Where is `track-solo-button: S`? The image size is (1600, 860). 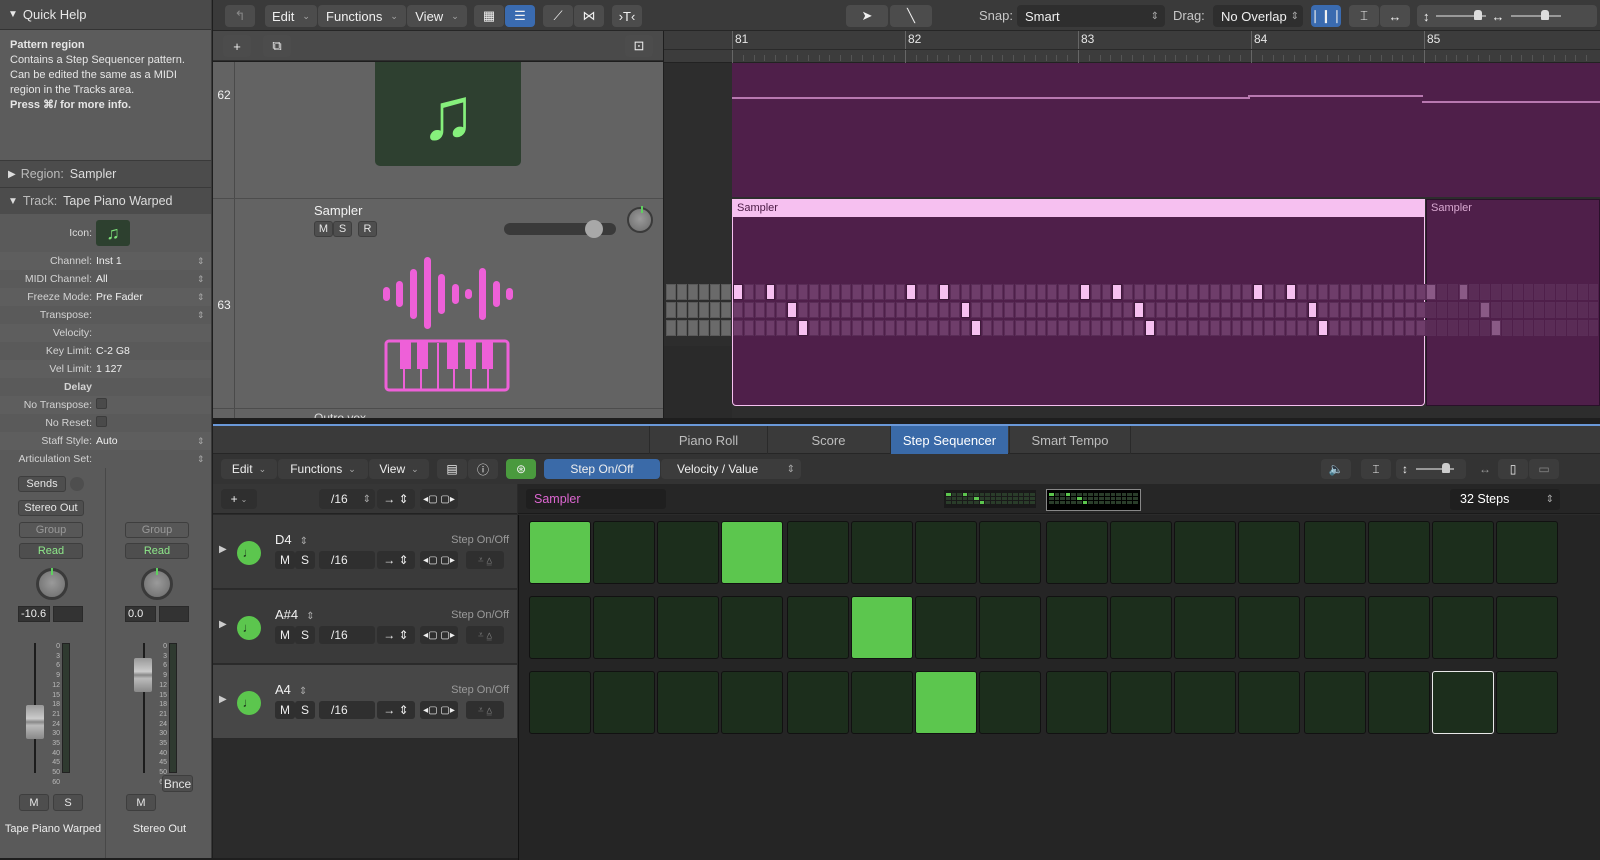
track-solo-button: S is located at coordinates (342, 229).